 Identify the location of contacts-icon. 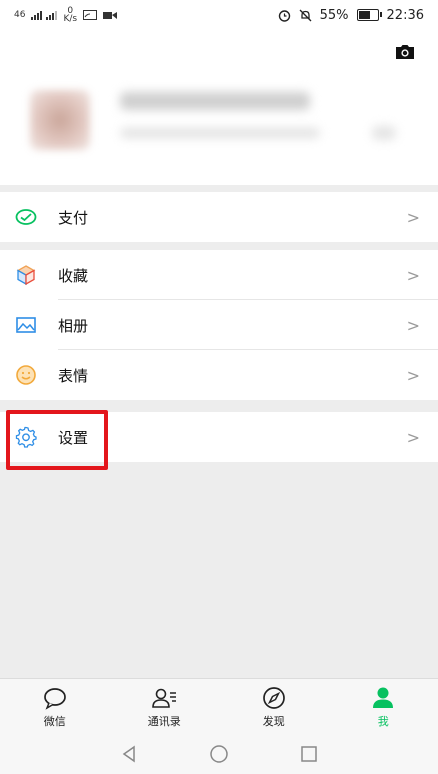
(164, 698).